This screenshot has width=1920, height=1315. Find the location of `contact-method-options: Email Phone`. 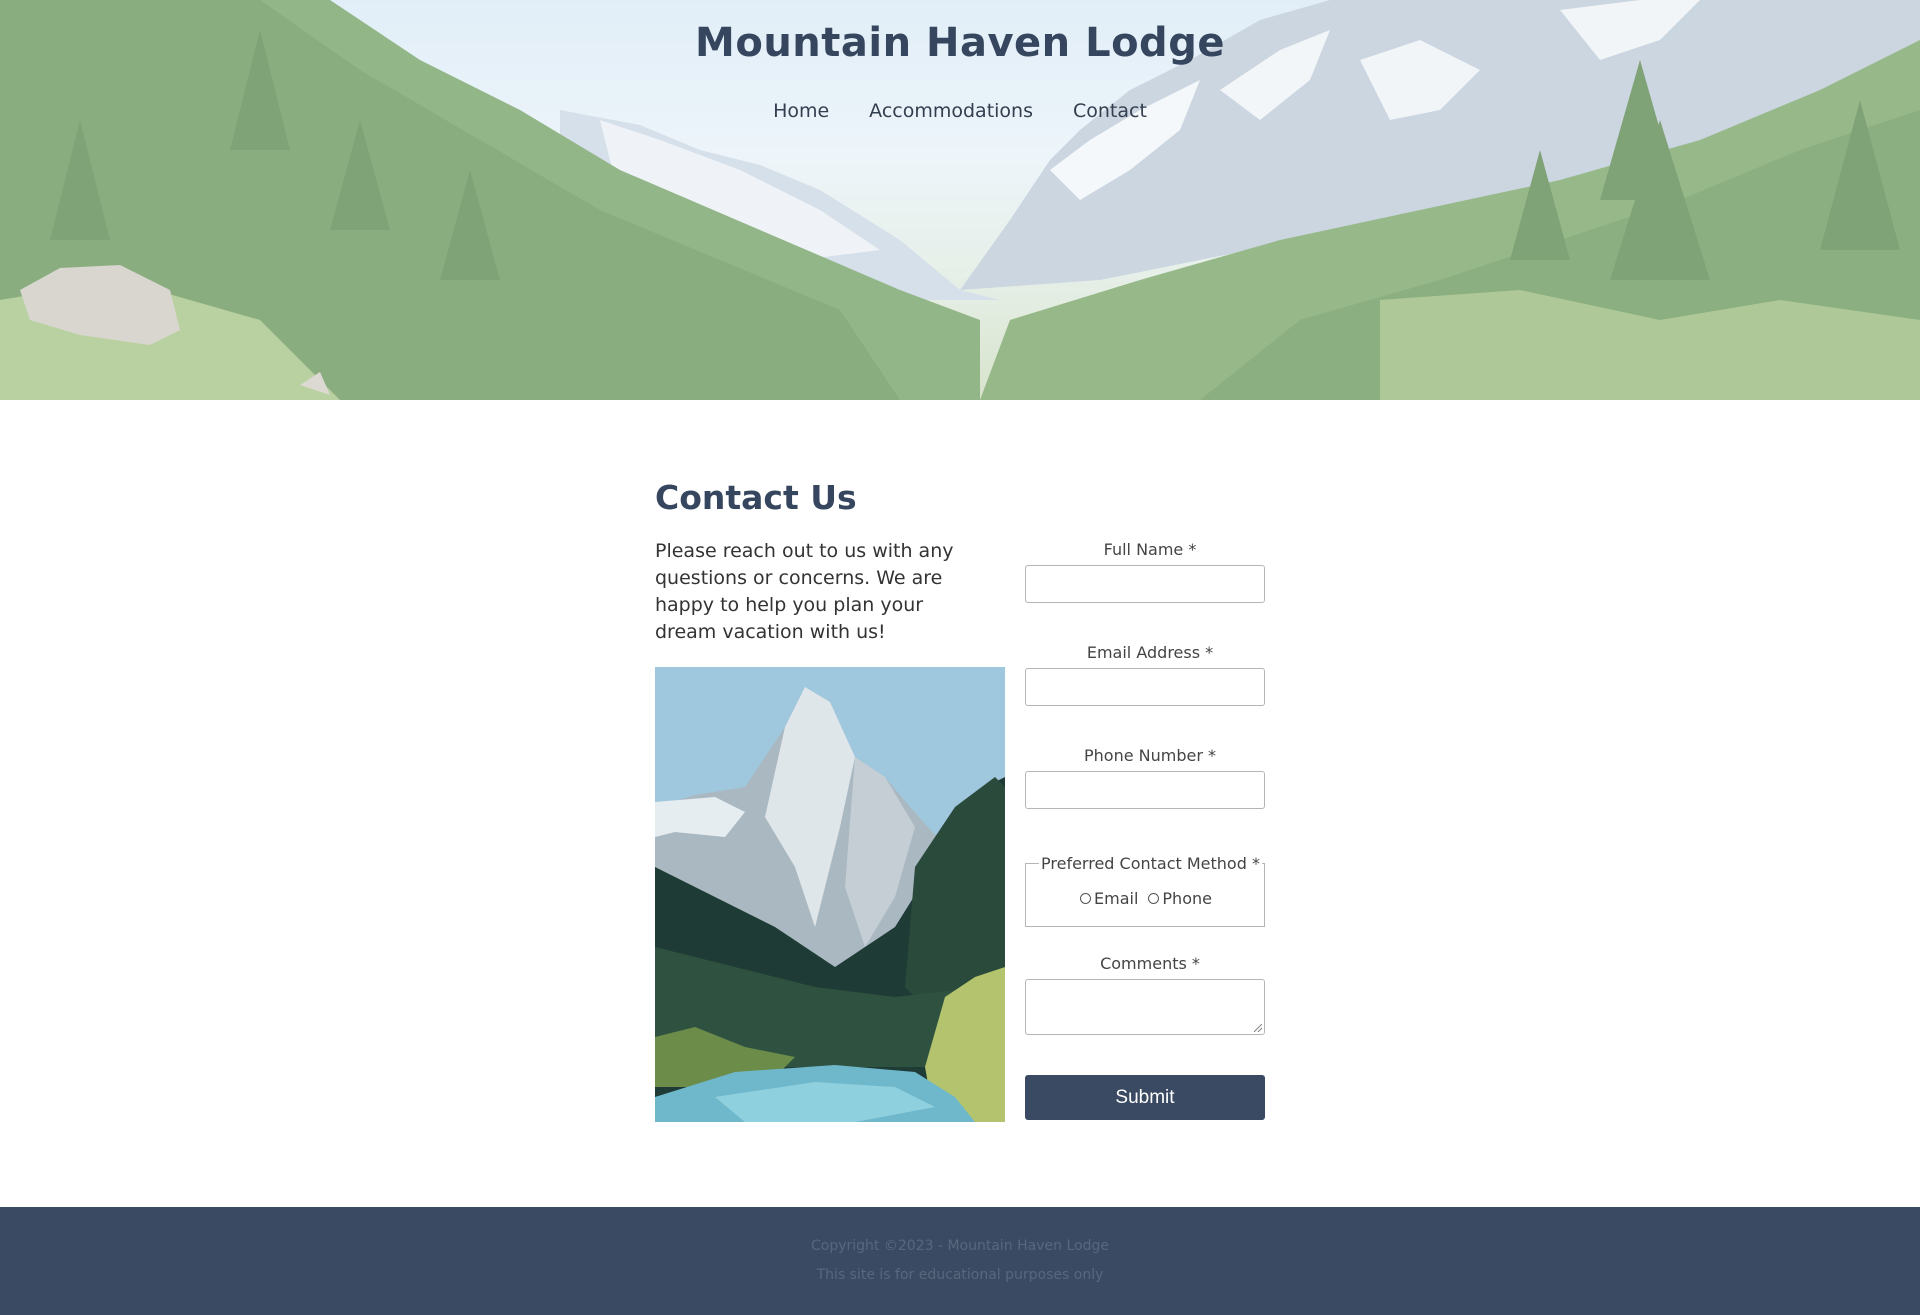

contact-method-options: Email Phone is located at coordinates (1146, 898).